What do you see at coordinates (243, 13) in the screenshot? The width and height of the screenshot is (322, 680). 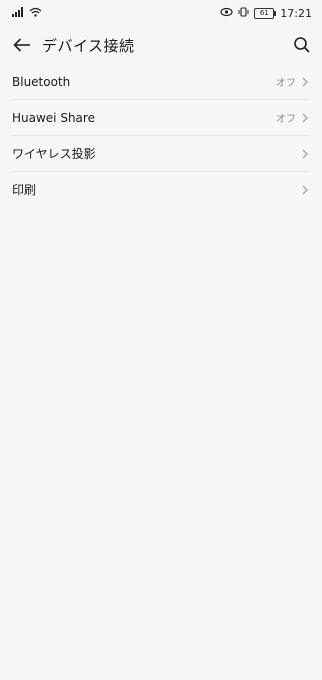 I see `vibrate-icon` at bounding box center [243, 13].